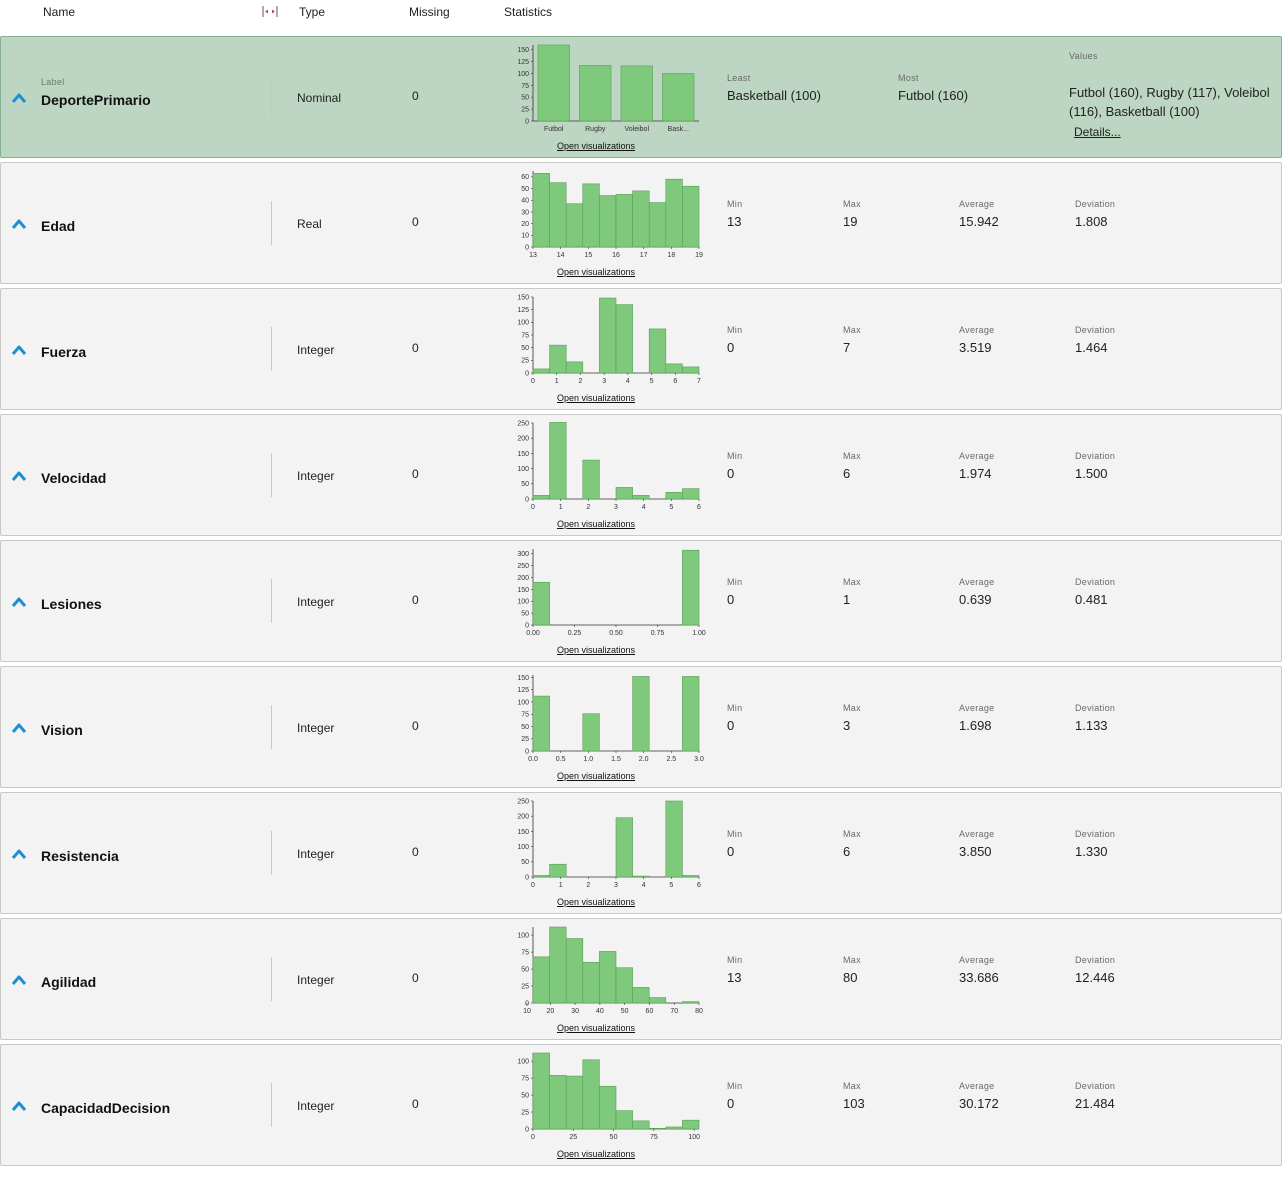  What do you see at coordinates (977, 330) in the screenshot?
I see `average-label: Average` at bounding box center [977, 330].